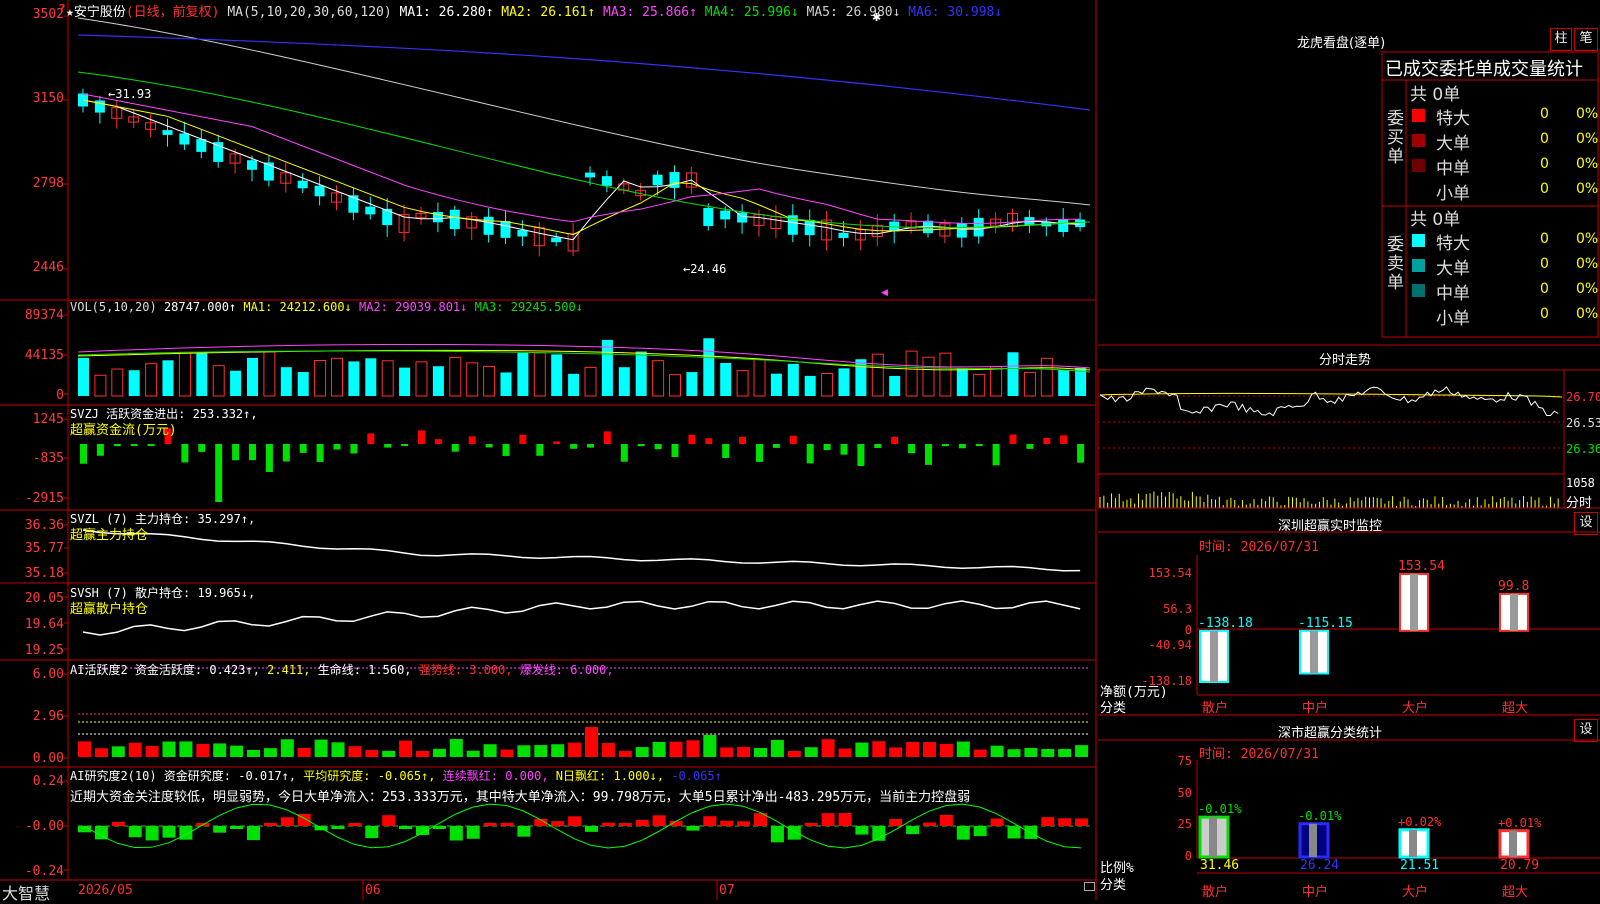 The width and height of the screenshot is (1600, 904). Describe the element at coordinates (62, 8) in the screenshot. I see `question-icon: ?` at that location.